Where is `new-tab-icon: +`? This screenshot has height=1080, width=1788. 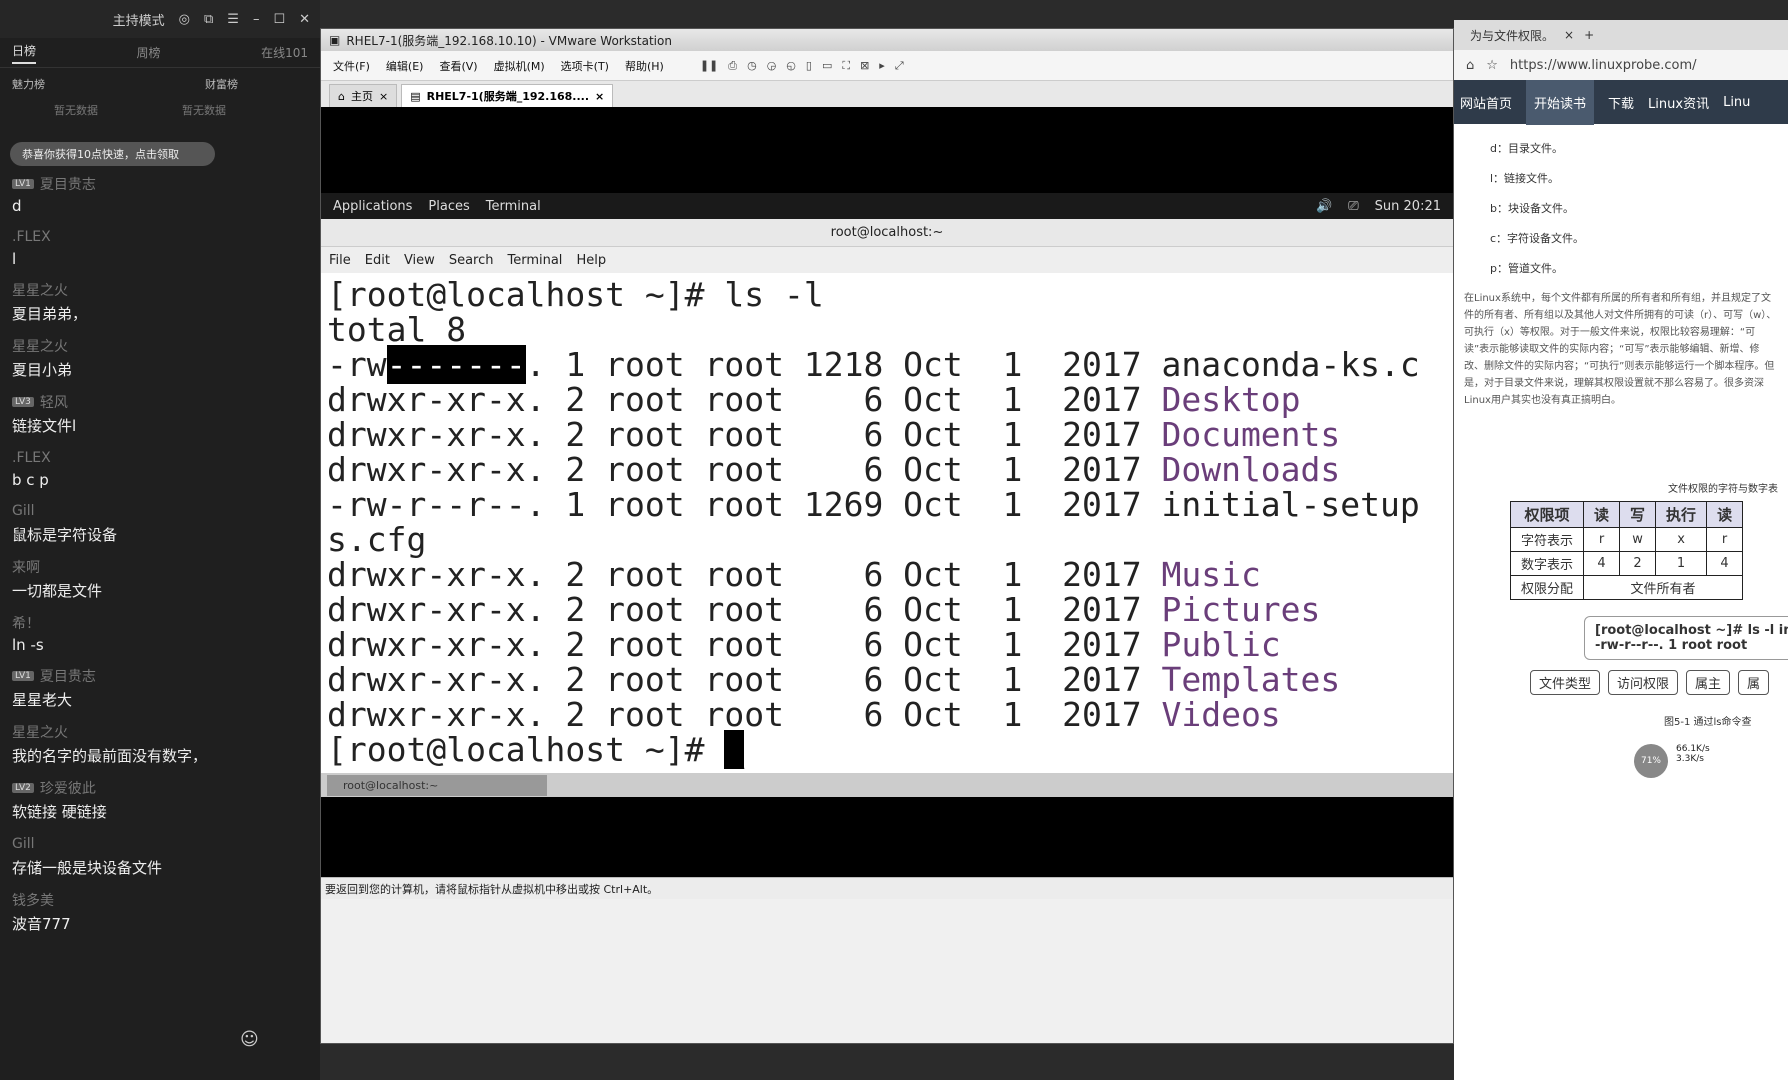 new-tab-icon: + is located at coordinates (1589, 35).